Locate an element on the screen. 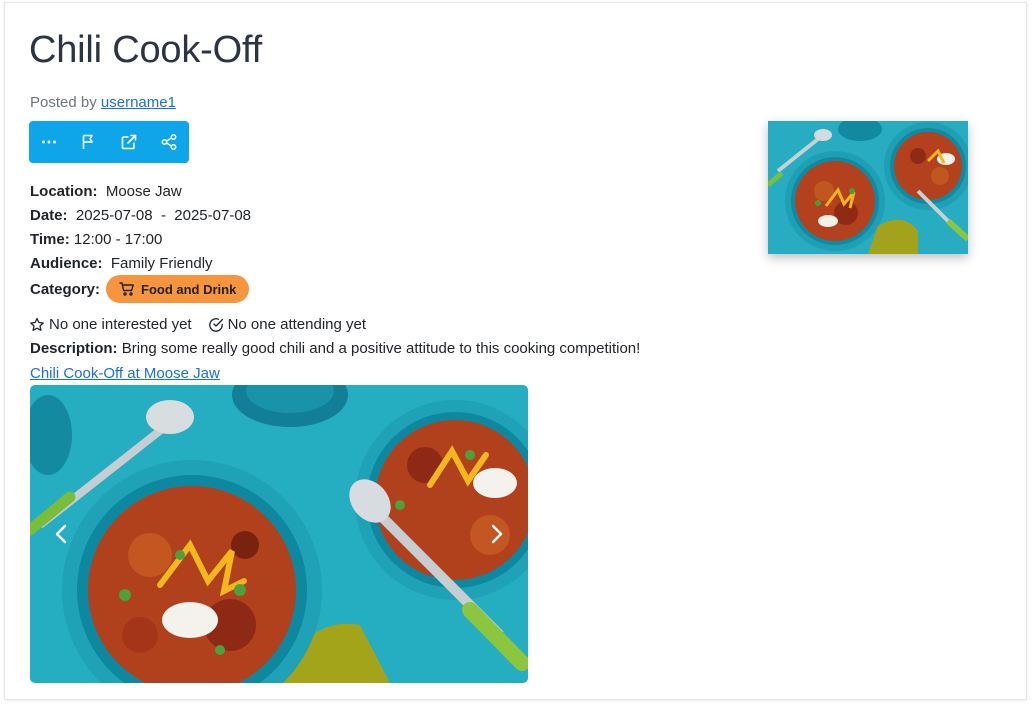 This screenshot has width=1032, height=705. carousel-prev-button is located at coordinates (62, 534).